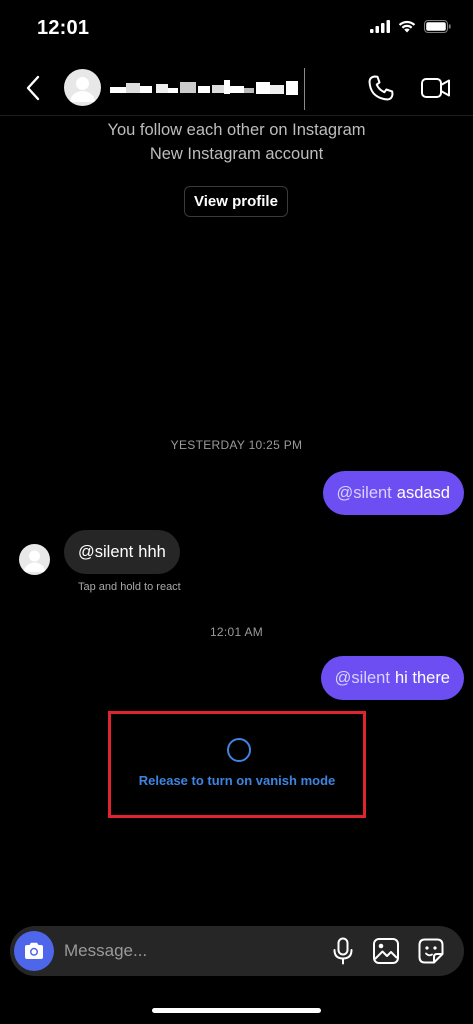 This screenshot has width=473, height=1024. Describe the element at coordinates (392, 678) in the screenshot. I see `outgoing-message-bubble: @silent hi there` at that location.